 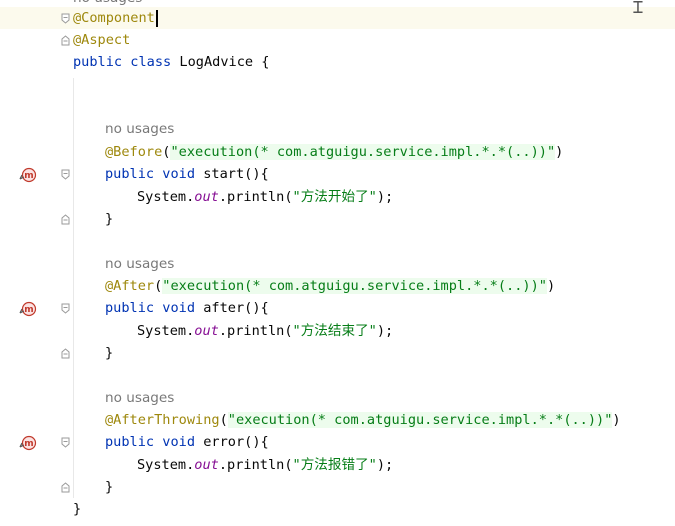 I want to click on method-signature: after(){, so click(x=232, y=308).